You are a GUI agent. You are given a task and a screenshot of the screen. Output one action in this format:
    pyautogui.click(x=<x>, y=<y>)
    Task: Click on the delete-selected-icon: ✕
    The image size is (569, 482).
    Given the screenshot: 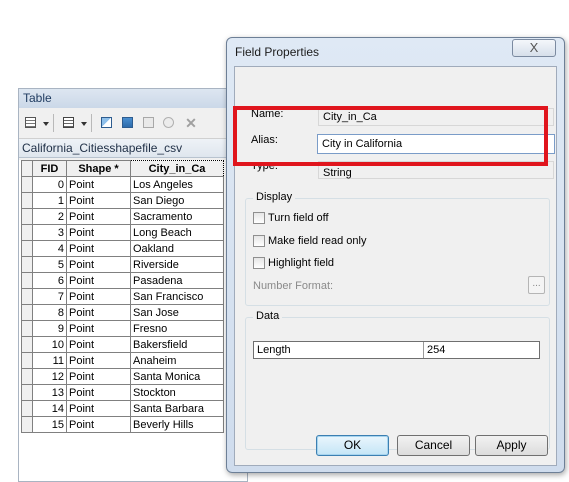 What is the action you would take?
    pyautogui.click(x=191, y=123)
    